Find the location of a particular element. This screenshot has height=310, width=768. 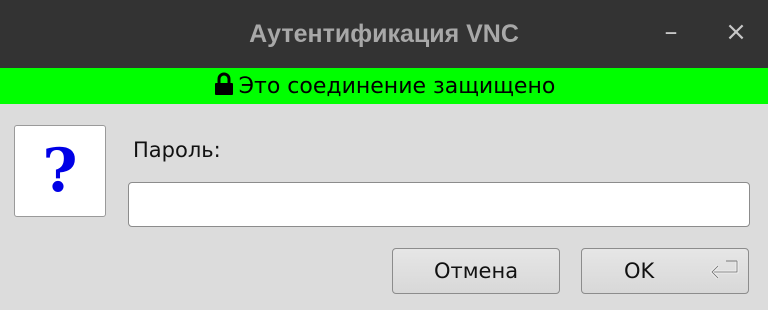

enter-key-icon is located at coordinates (724, 269).